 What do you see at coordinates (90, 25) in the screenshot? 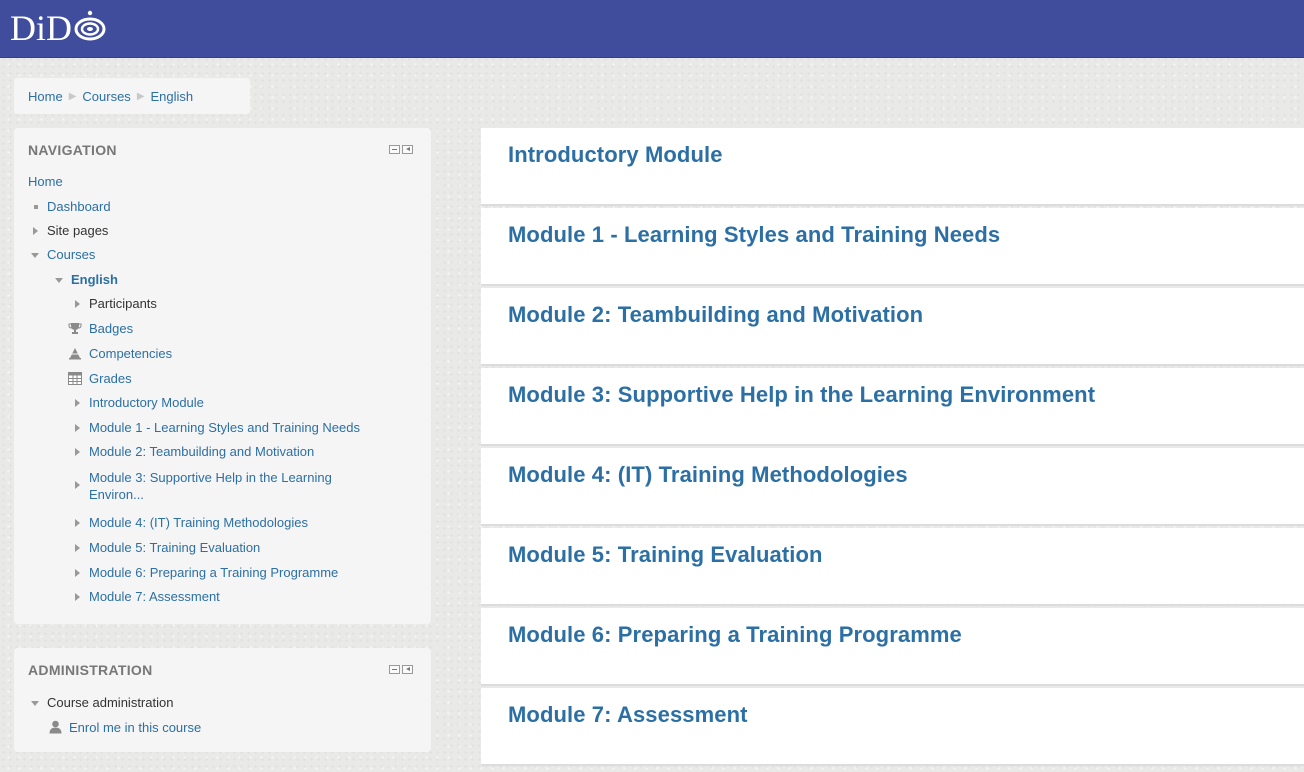
I see `logo-ripple-icon` at bounding box center [90, 25].